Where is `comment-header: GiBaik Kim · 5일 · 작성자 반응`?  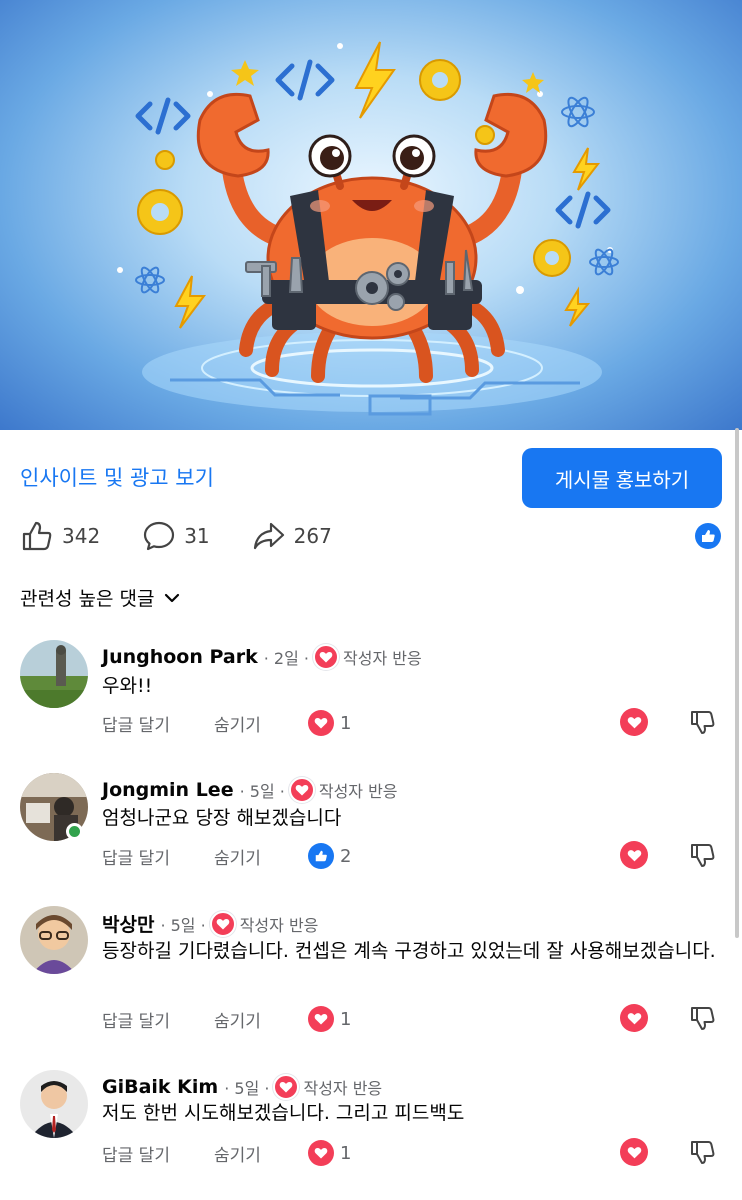
comment-header: GiBaik Kim · 5일 · 작성자 반응 is located at coordinates (242, 1087).